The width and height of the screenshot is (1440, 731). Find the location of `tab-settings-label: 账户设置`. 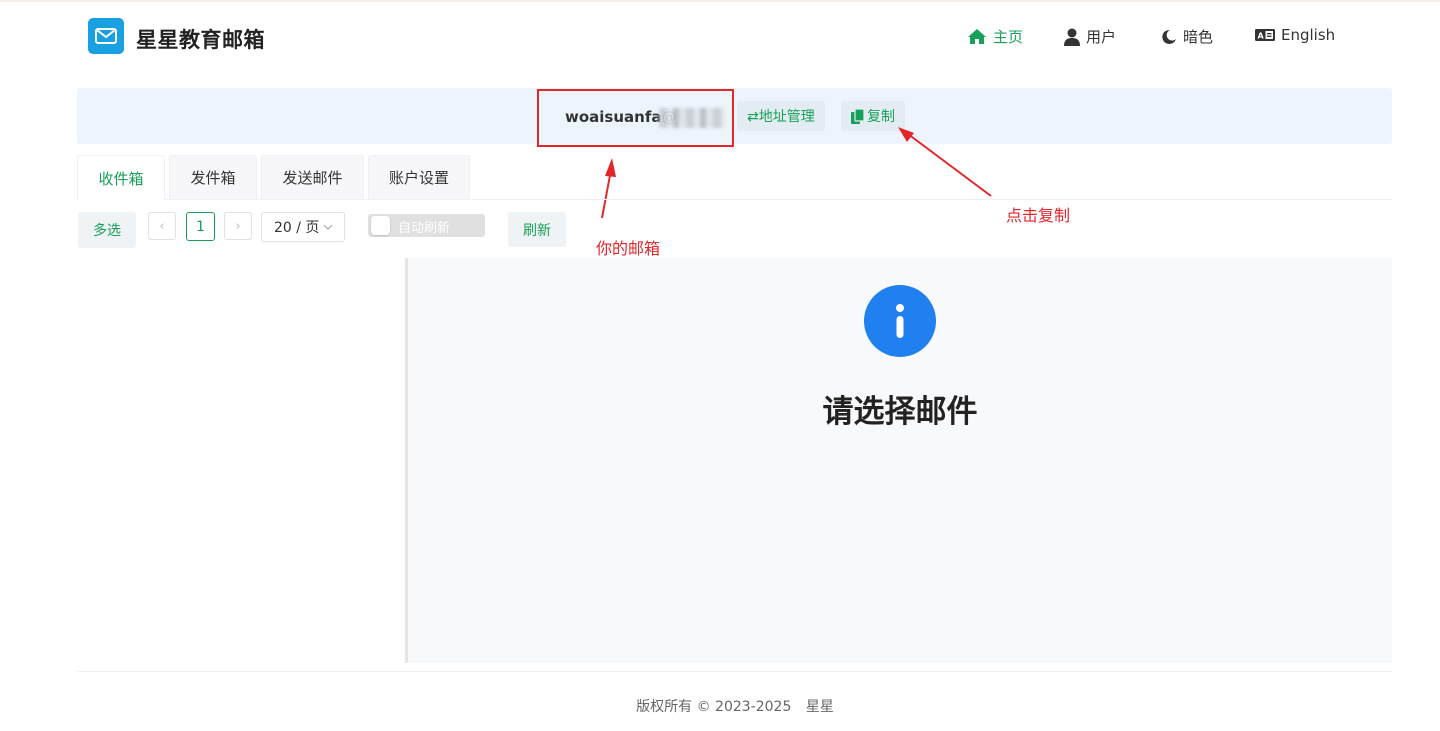

tab-settings-label: 账户设置 is located at coordinates (418, 178).